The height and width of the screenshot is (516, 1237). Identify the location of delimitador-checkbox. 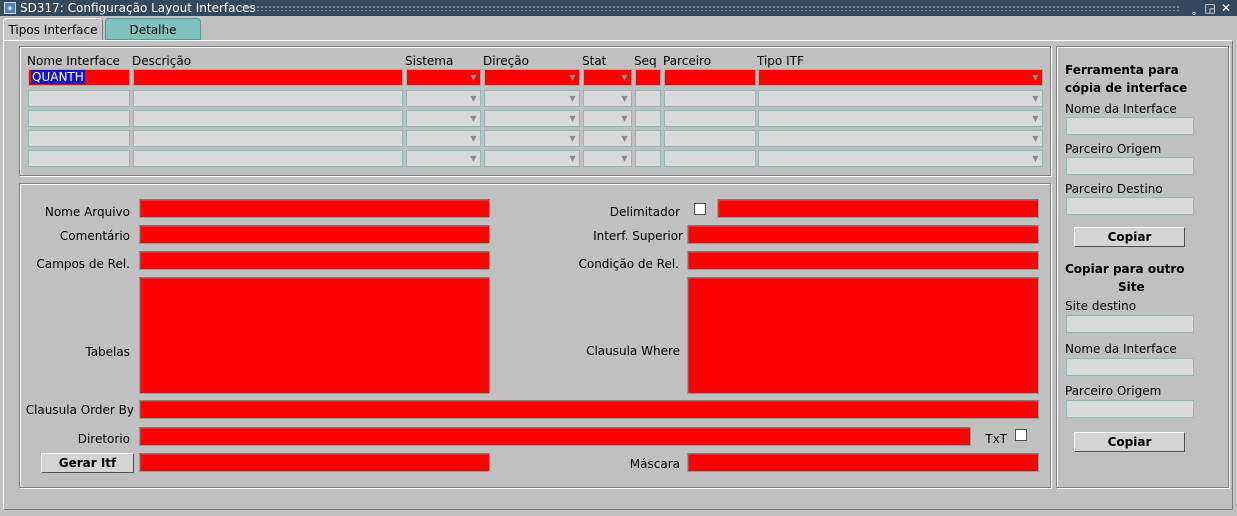
(700, 209).